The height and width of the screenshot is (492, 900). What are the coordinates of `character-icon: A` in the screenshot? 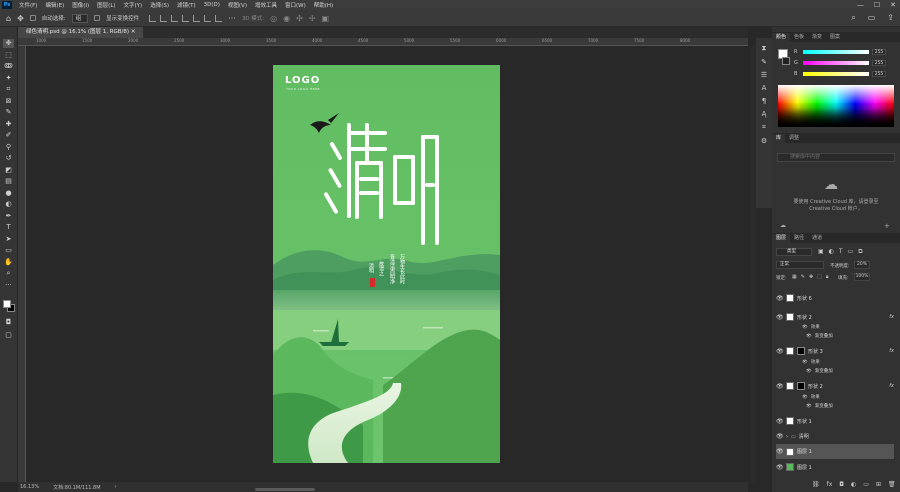 It's located at (764, 88).